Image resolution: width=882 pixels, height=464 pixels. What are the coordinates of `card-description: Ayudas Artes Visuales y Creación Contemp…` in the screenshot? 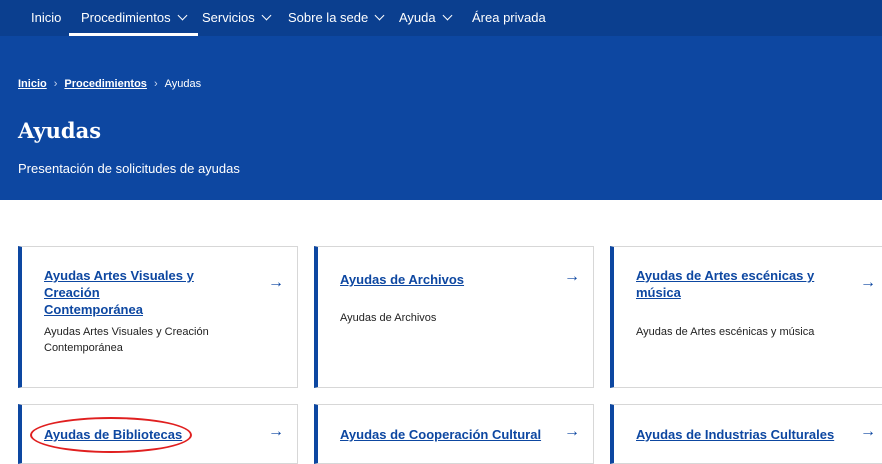 It's located at (126, 340).